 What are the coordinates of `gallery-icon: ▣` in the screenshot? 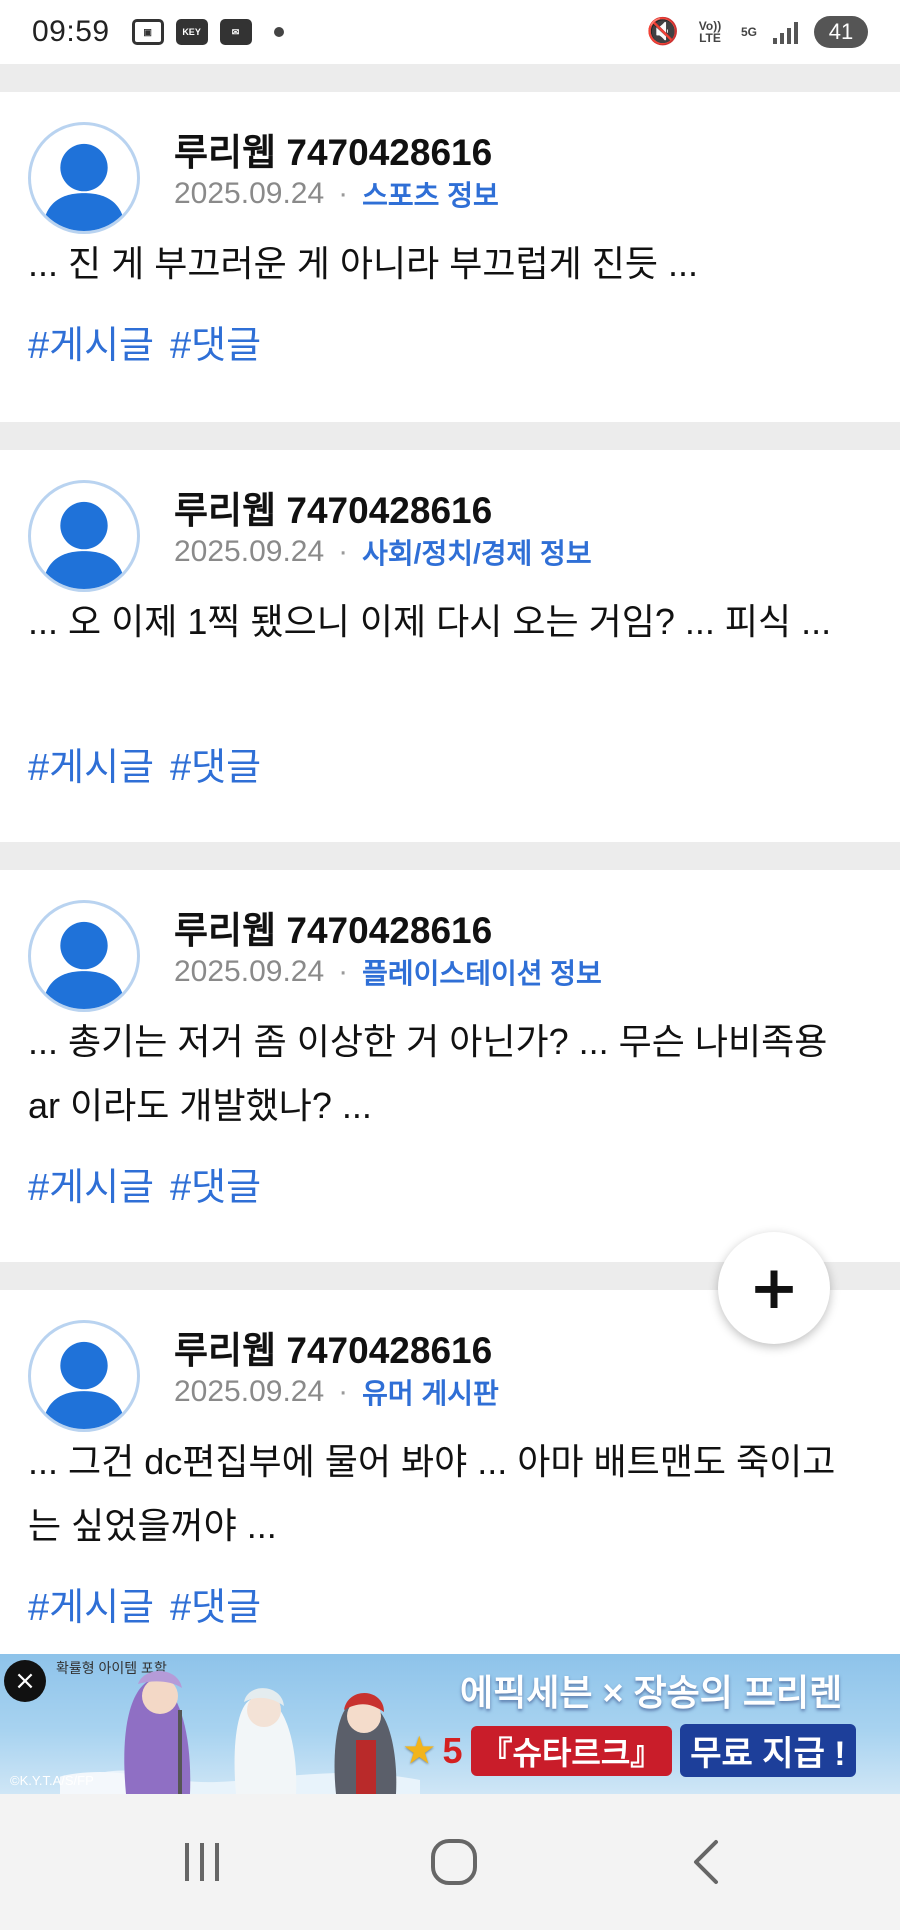 It's located at (147, 32).